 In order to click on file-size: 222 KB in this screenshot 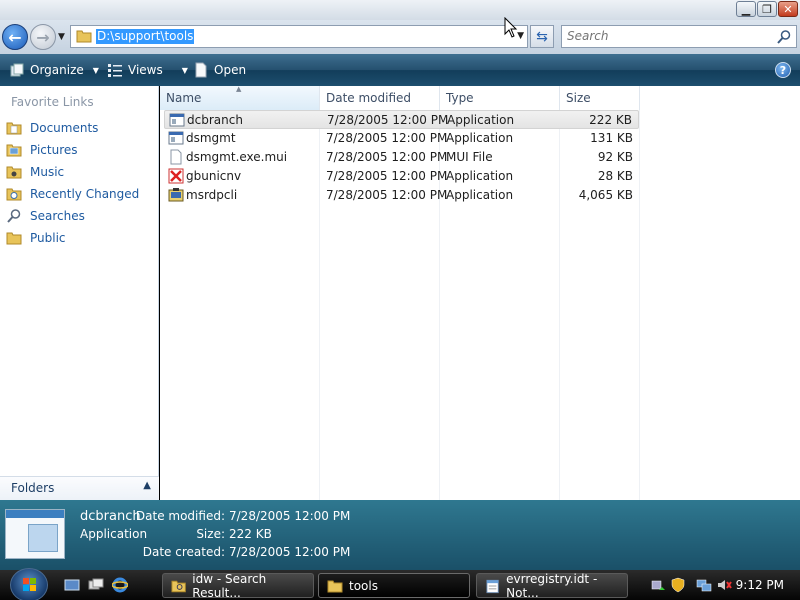, I will do `click(610, 120)`.